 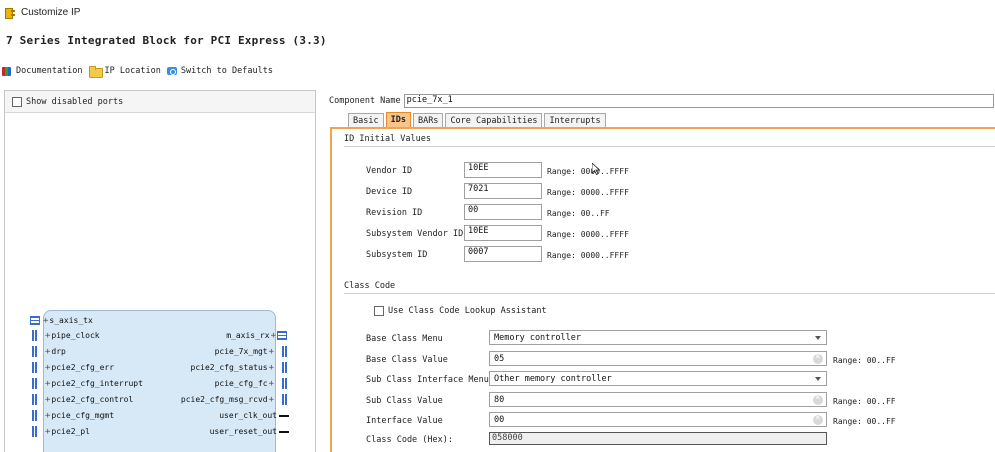 I want to click on port-left: + pipe_clock, so click(x=65, y=335).